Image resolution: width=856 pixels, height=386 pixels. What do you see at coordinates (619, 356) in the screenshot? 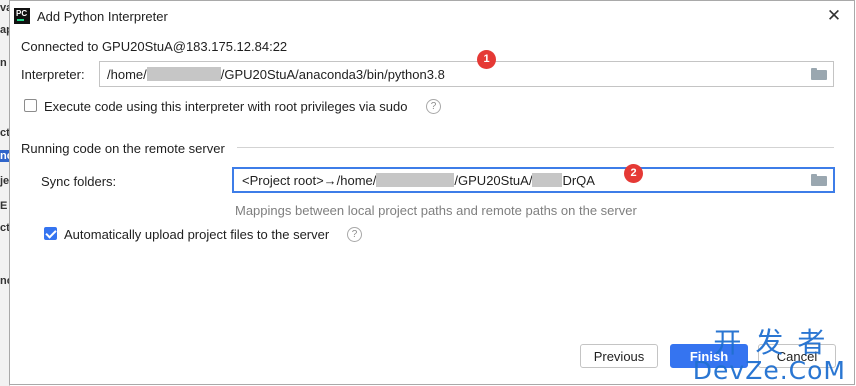
I see `previous-button: Previous` at bounding box center [619, 356].